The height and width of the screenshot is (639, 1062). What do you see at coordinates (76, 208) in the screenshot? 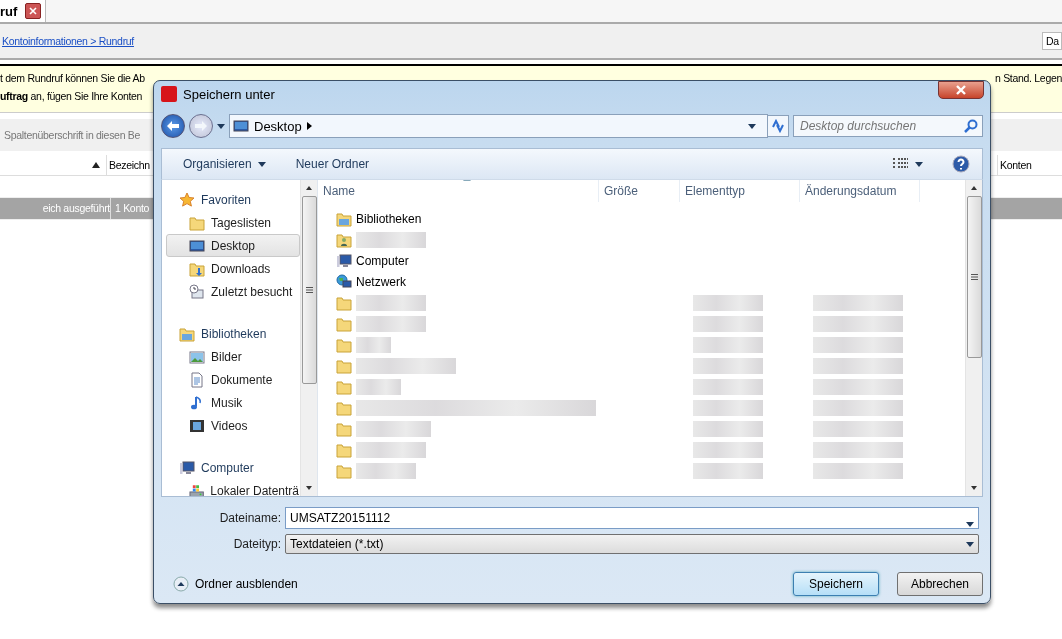
I see `table-cell: eich ausgeführt` at bounding box center [76, 208].